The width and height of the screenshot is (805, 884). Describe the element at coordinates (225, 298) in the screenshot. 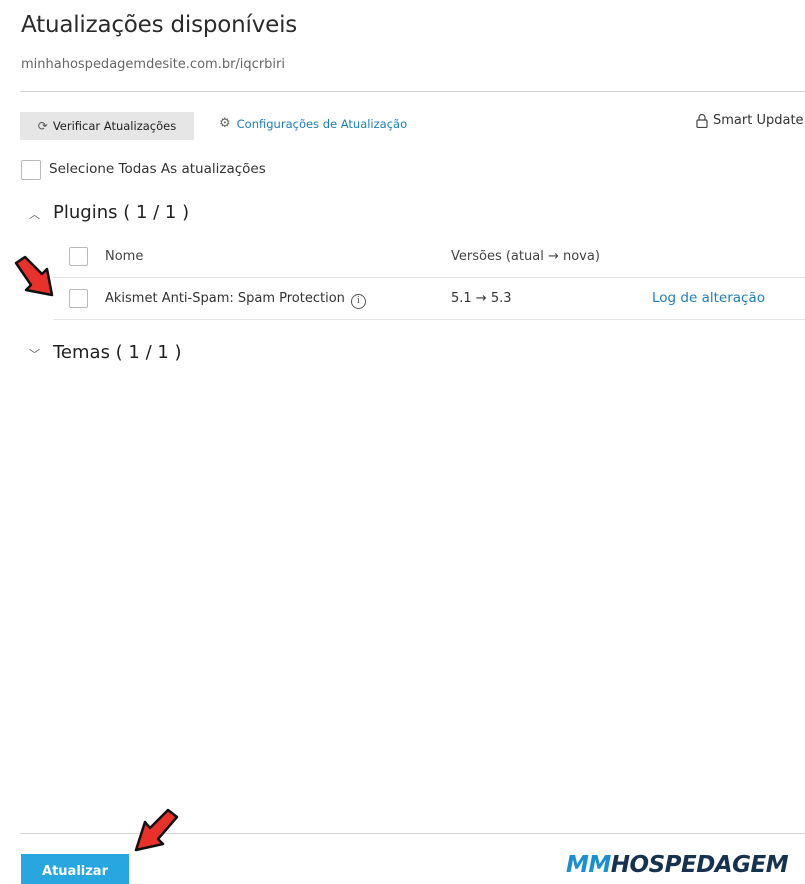

I see `plugin-name-text: Akismet Anti-Spam: Spam Protection` at that location.